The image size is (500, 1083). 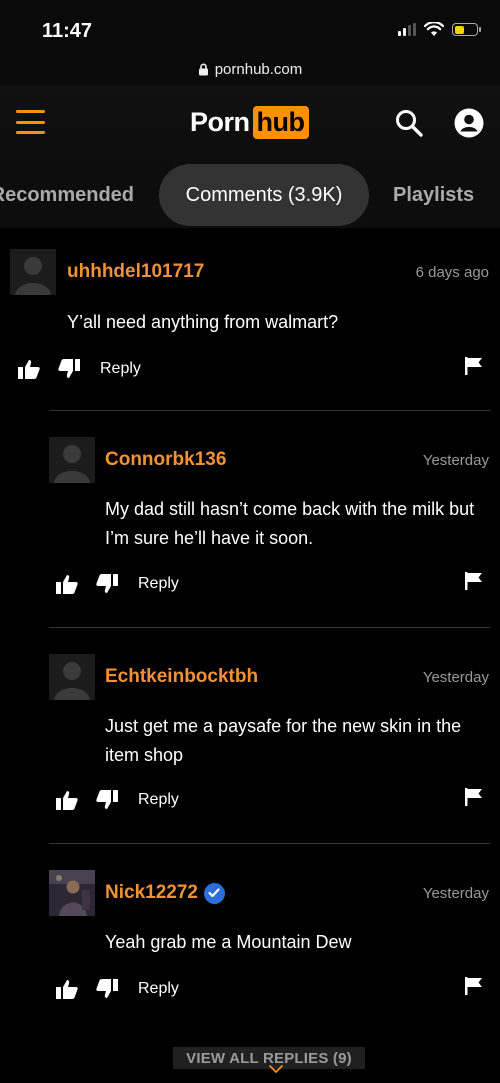 I want to click on menu-icon, so click(x=30, y=122).